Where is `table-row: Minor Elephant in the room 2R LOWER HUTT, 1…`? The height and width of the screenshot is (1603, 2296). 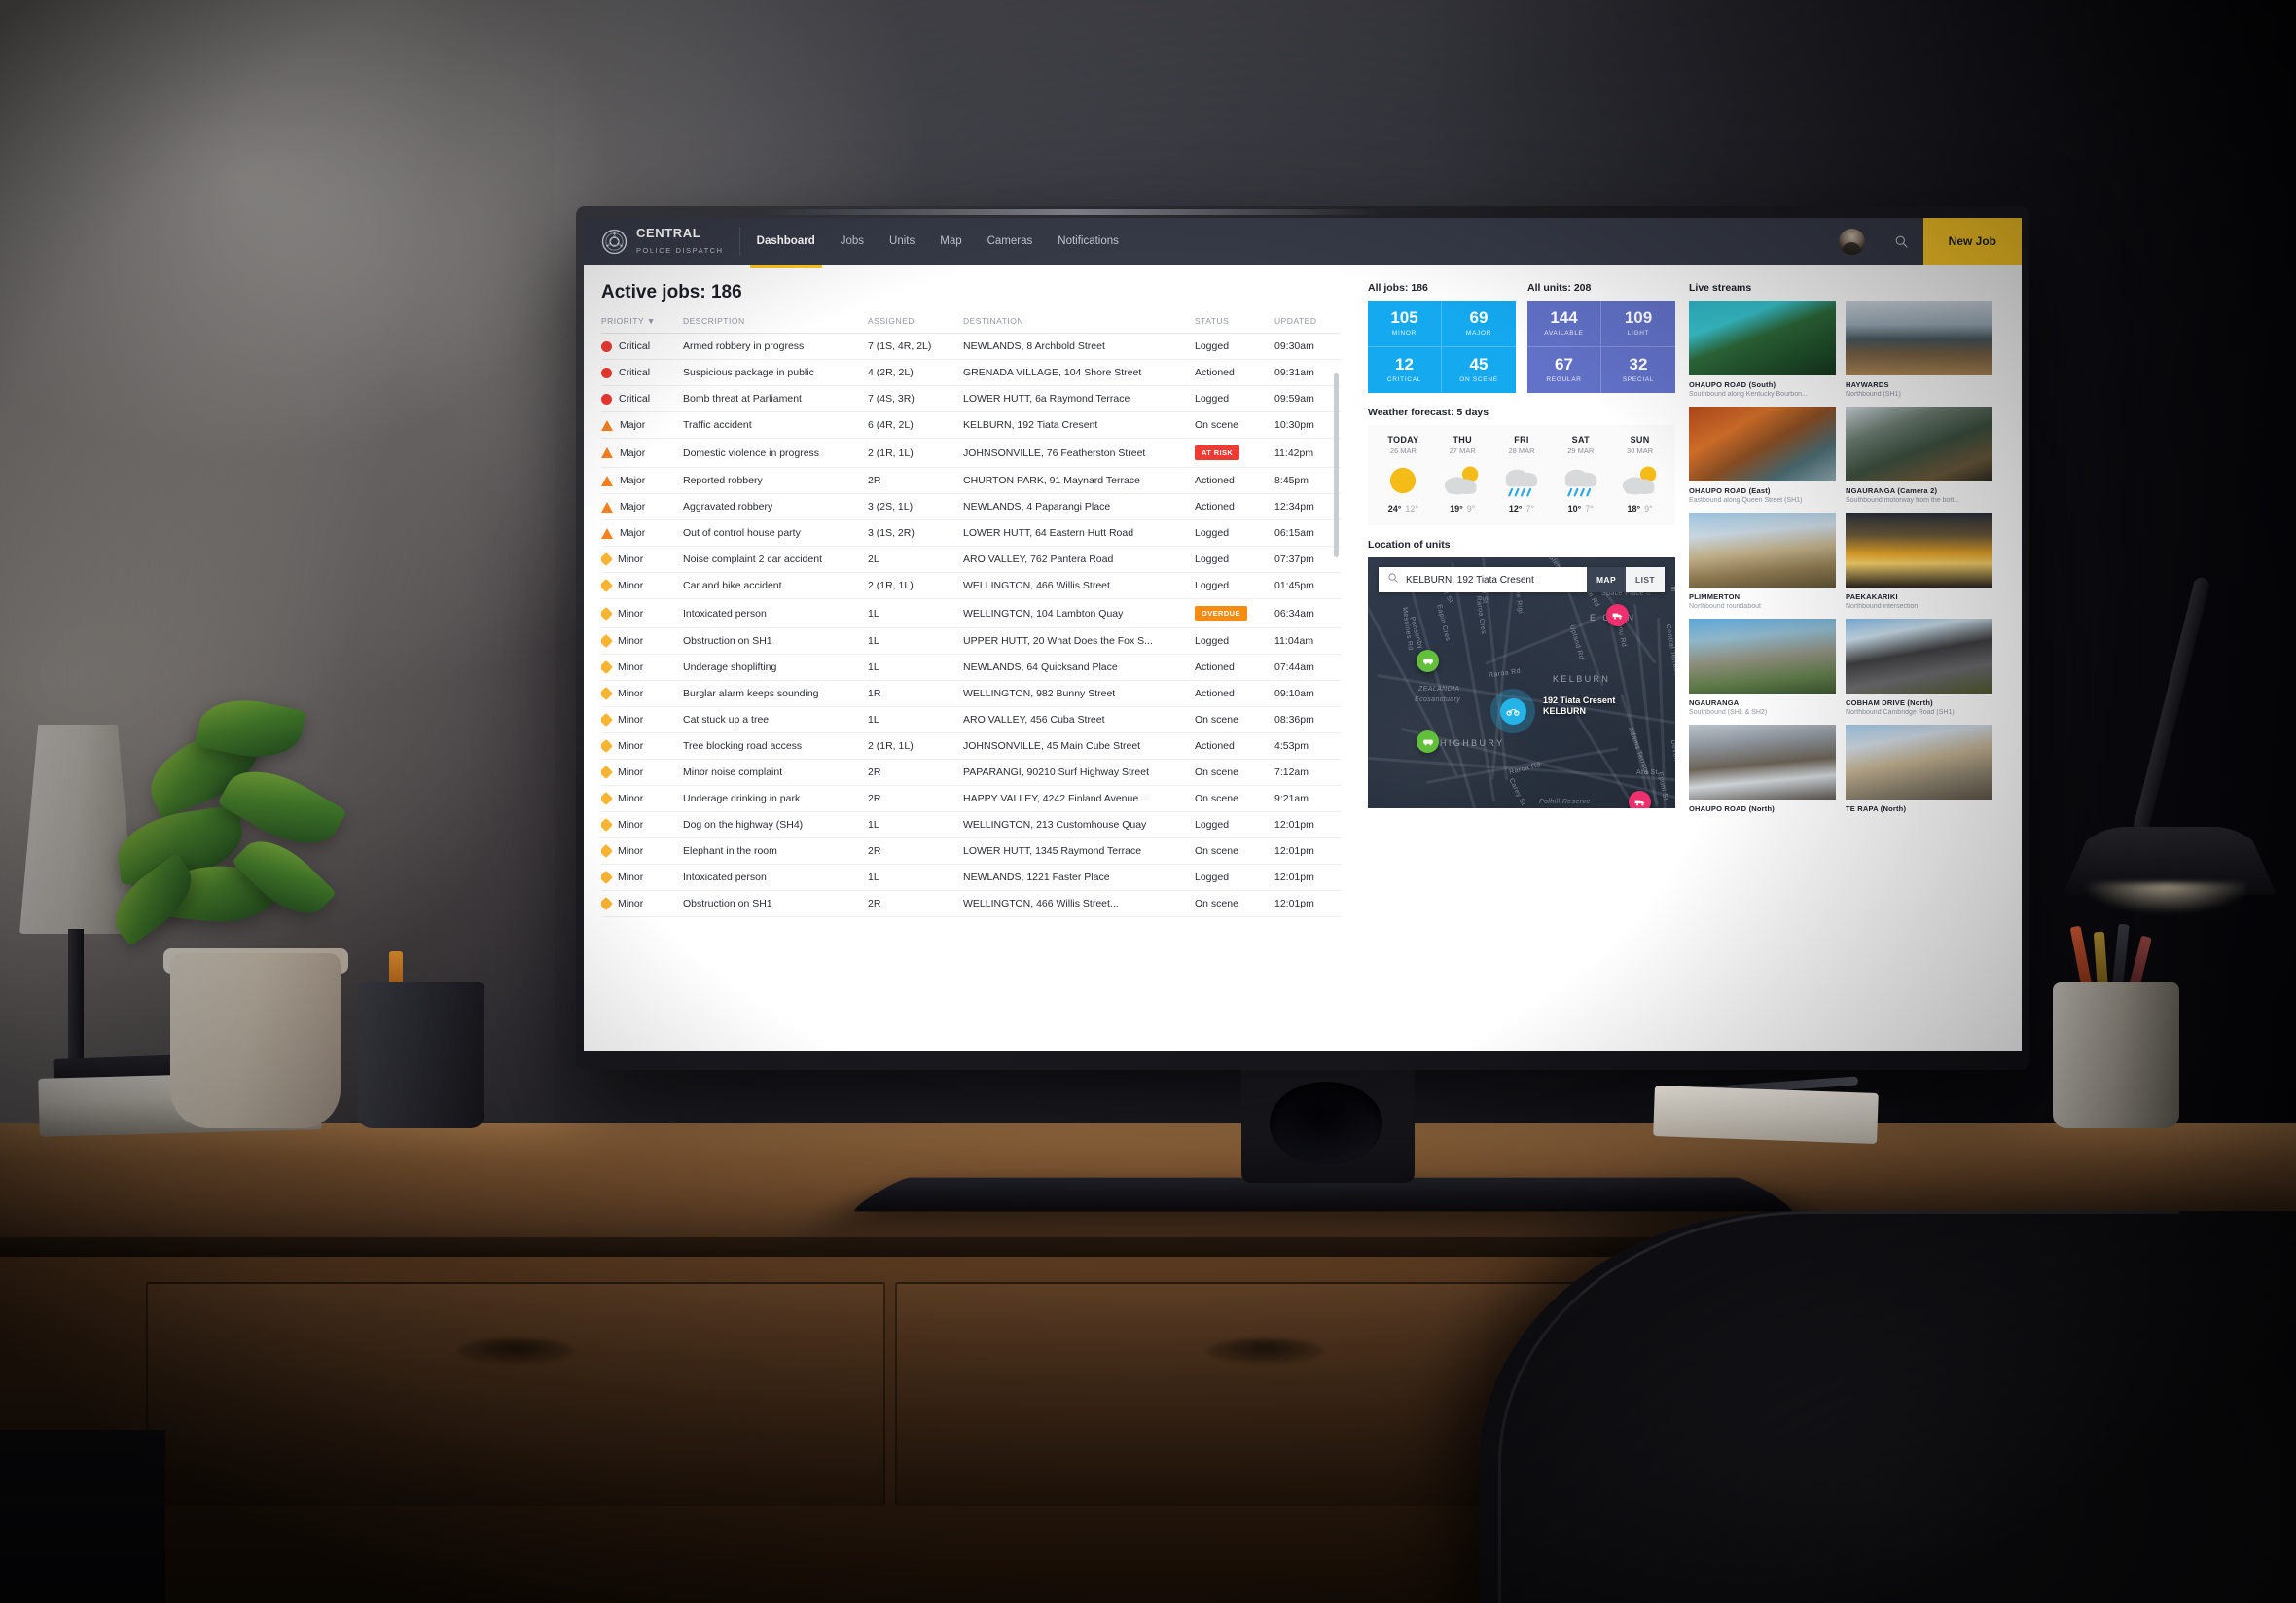 table-row: Minor Elephant in the room 2R LOWER HUTT, 1… is located at coordinates (971, 851).